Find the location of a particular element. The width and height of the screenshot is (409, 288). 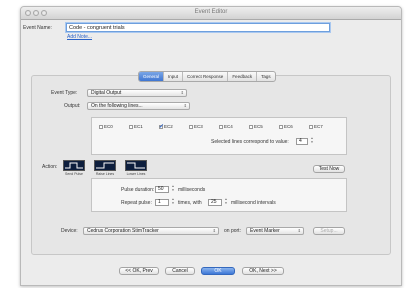

event-name-input: Code - congruent trials is located at coordinates (198, 27).